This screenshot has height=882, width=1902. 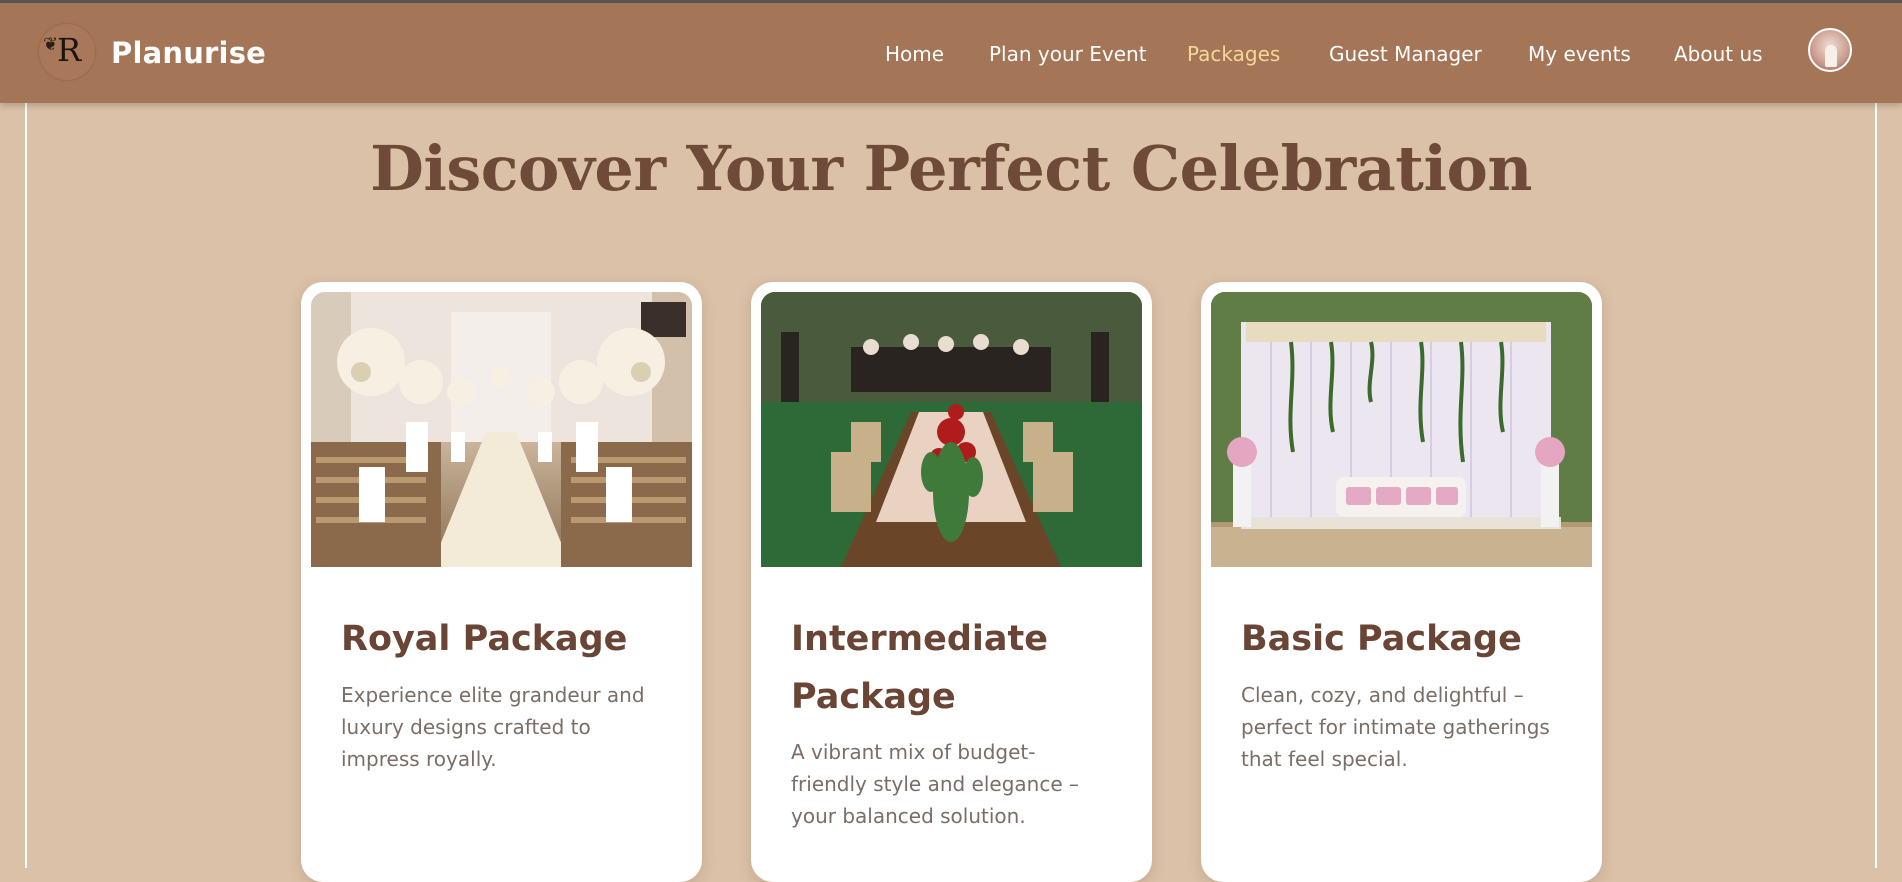 I want to click on leaf-icon: ❦, so click(x=51, y=44).